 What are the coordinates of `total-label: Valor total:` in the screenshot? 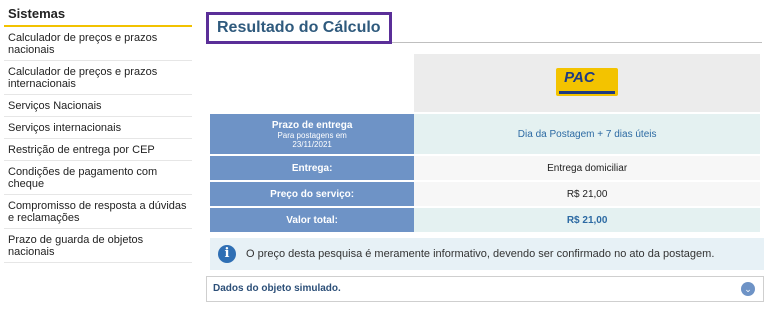 It's located at (312, 220).